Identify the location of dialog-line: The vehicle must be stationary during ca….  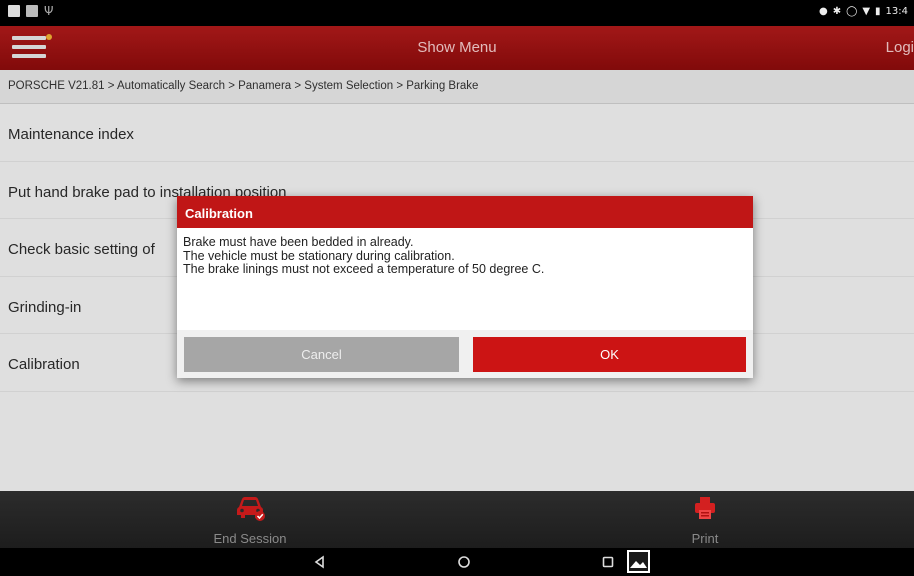
(319, 255).